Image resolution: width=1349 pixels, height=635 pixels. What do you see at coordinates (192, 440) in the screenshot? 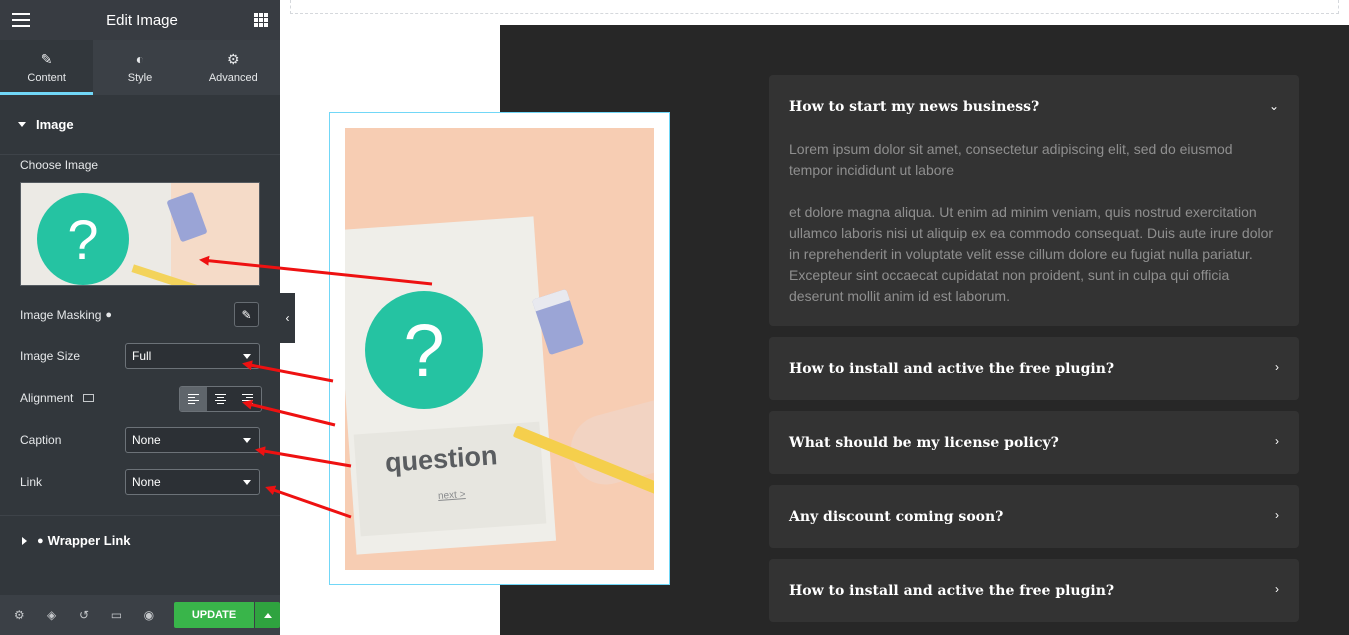
I see `caption-select: None` at bounding box center [192, 440].